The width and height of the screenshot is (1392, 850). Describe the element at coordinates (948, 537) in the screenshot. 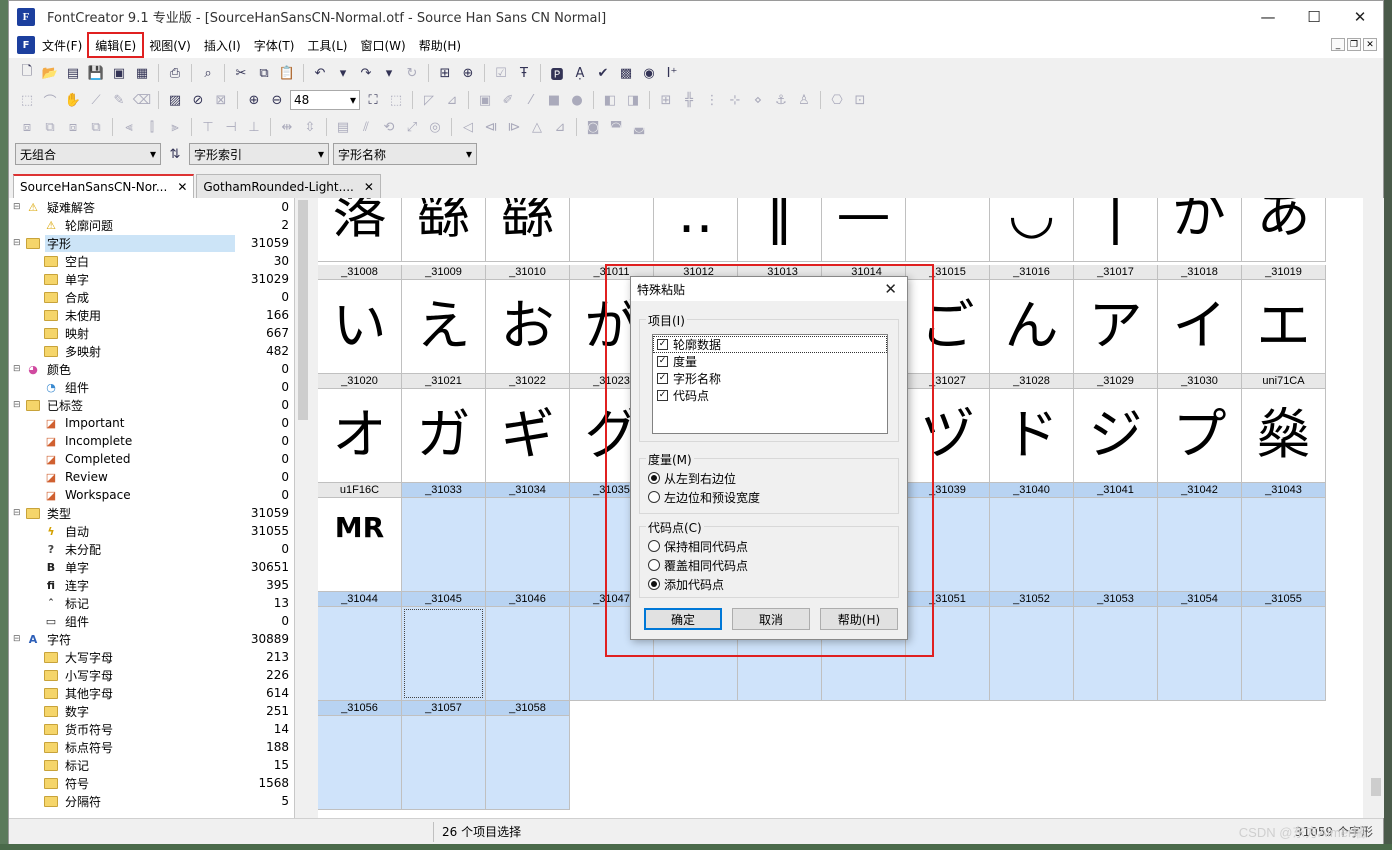

I see `glyph-cell: _31039` at that location.